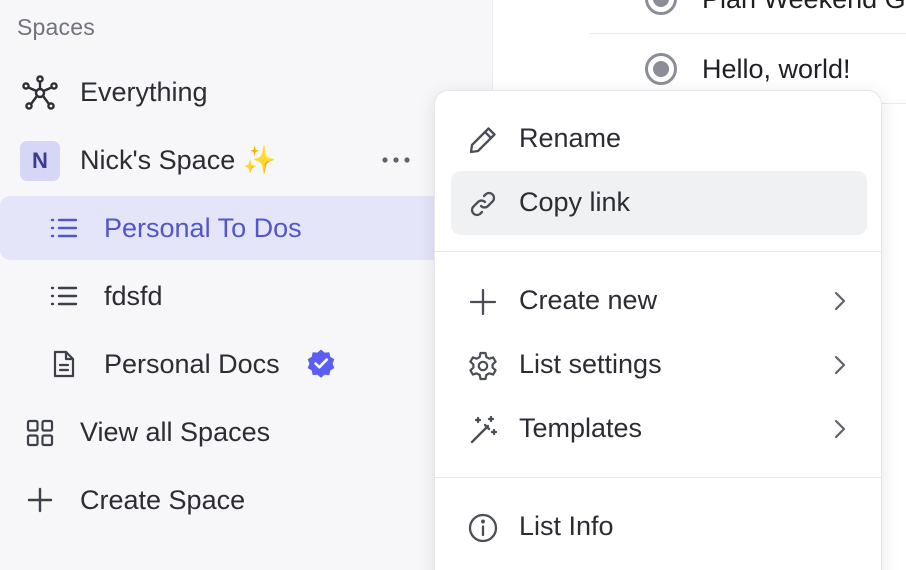  What do you see at coordinates (178, 160) in the screenshot?
I see `space-name: Nick's Space ✨` at bounding box center [178, 160].